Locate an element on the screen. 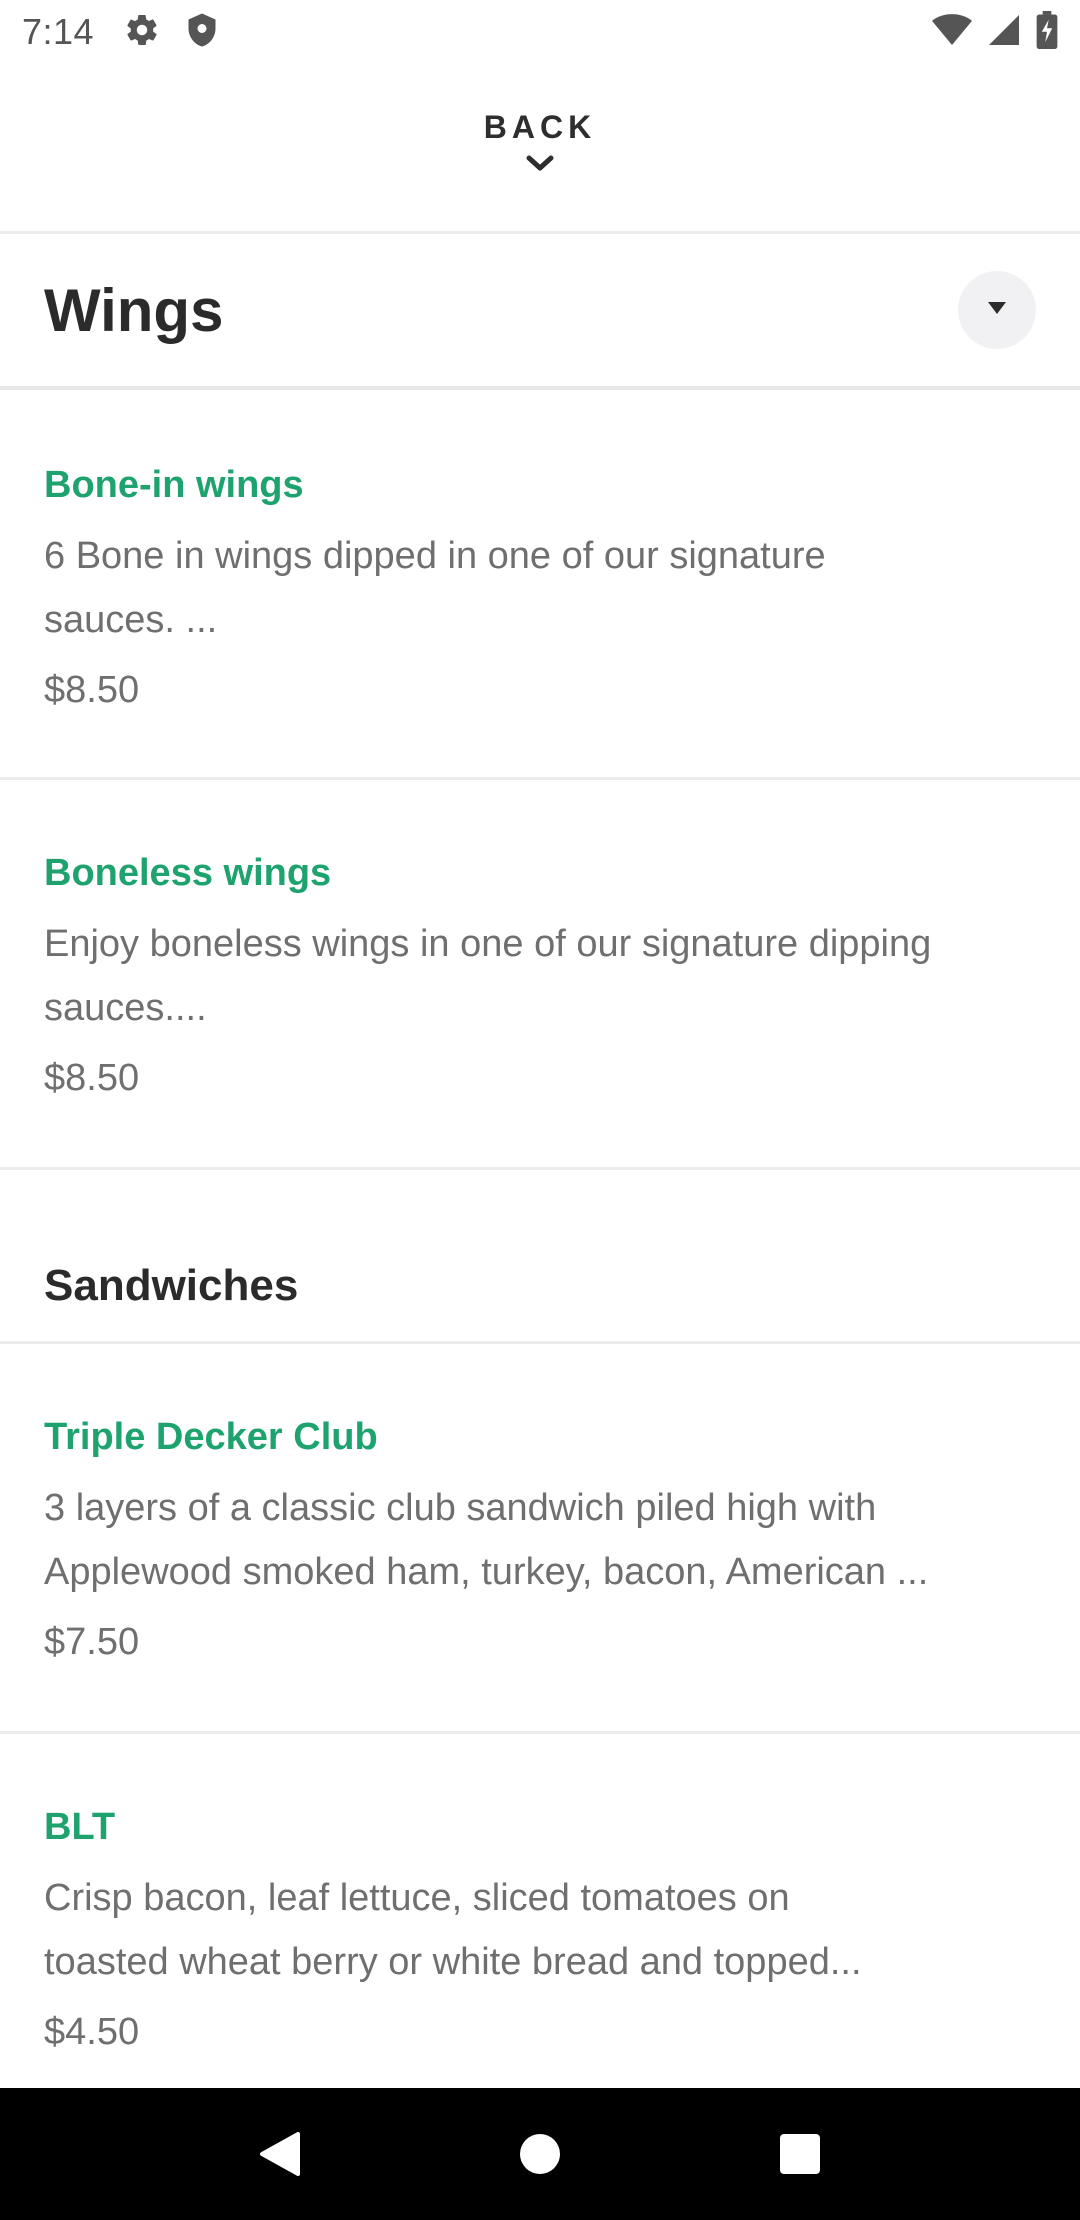 Image resolution: width=1080 pixels, height=2220 pixels. wifi-icon is located at coordinates (952, 32).